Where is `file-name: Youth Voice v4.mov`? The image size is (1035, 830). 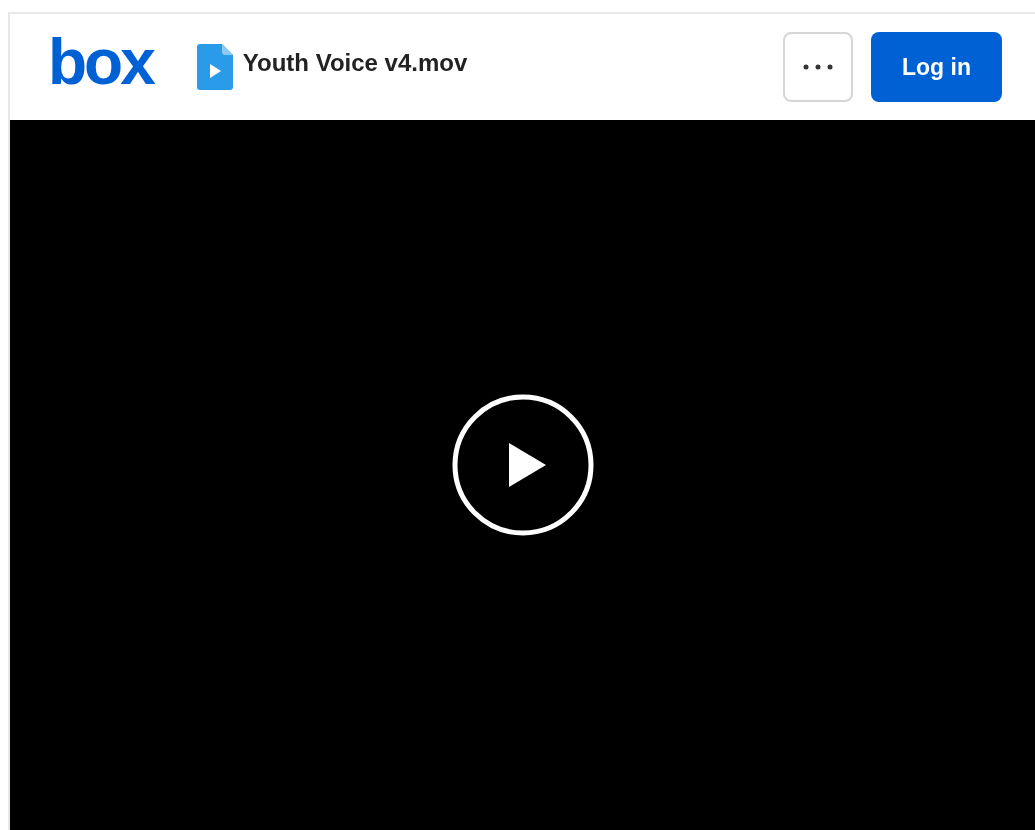 file-name: Youth Voice v4.mov is located at coordinates (355, 63).